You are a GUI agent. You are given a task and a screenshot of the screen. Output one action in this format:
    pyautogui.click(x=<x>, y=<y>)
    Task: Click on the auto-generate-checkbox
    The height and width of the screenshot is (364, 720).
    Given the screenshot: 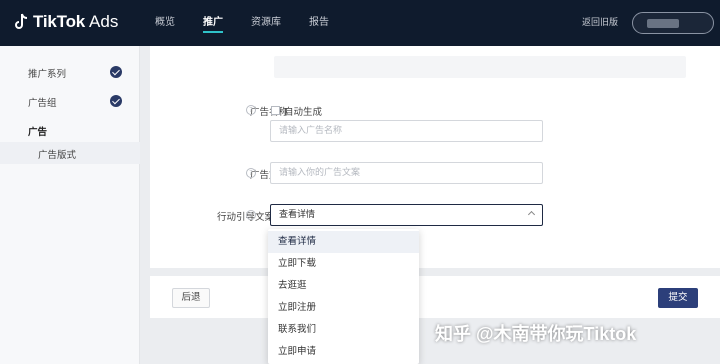 What is the action you would take?
    pyautogui.click(x=275, y=110)
    